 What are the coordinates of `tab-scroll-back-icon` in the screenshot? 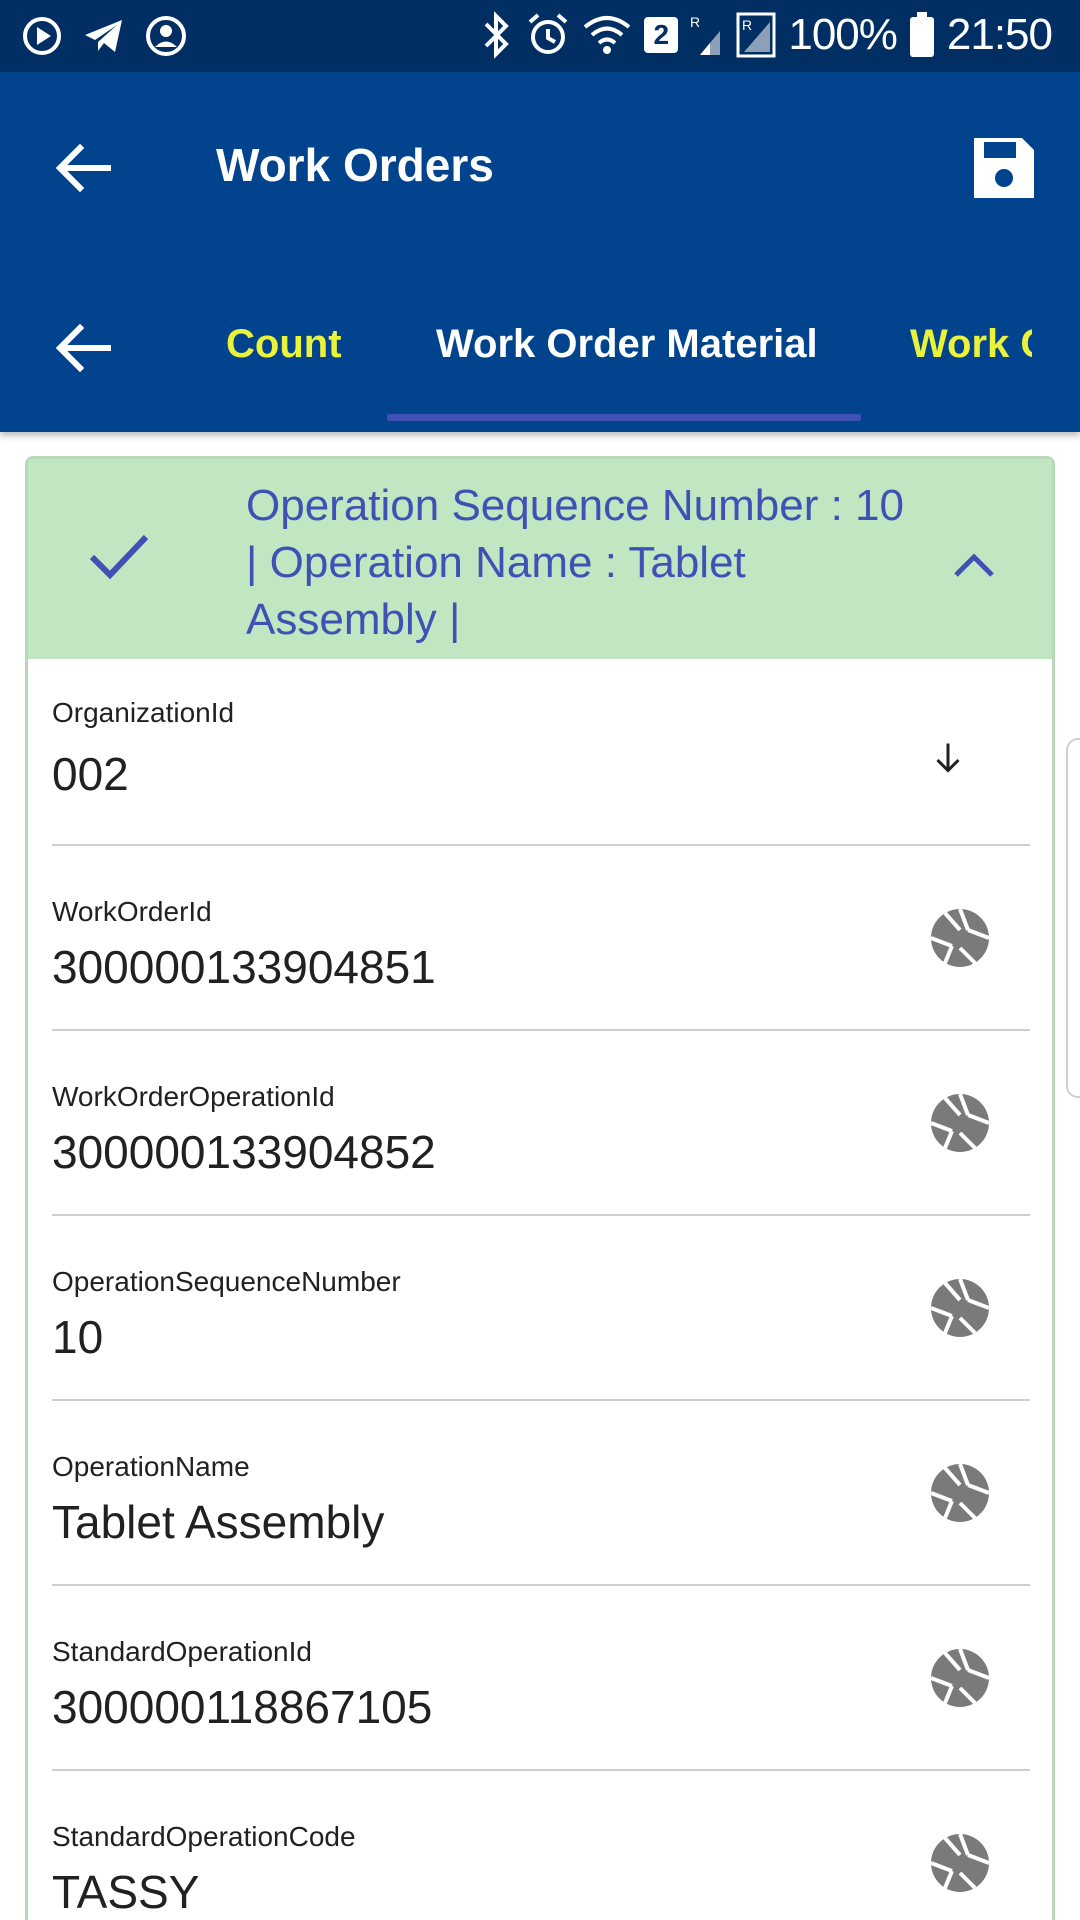 It's located at (84, 348).